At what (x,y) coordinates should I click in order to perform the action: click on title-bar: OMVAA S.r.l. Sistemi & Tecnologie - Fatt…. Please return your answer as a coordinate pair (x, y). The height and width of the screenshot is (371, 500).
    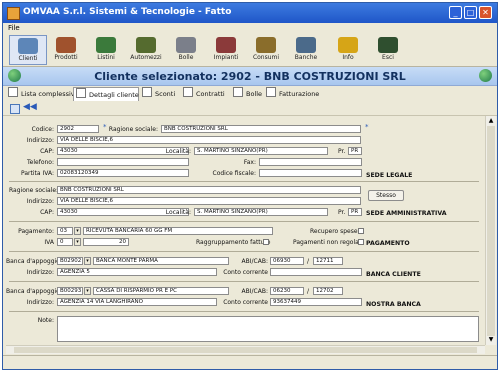
    Looking at the image, I should click on (250, 13).